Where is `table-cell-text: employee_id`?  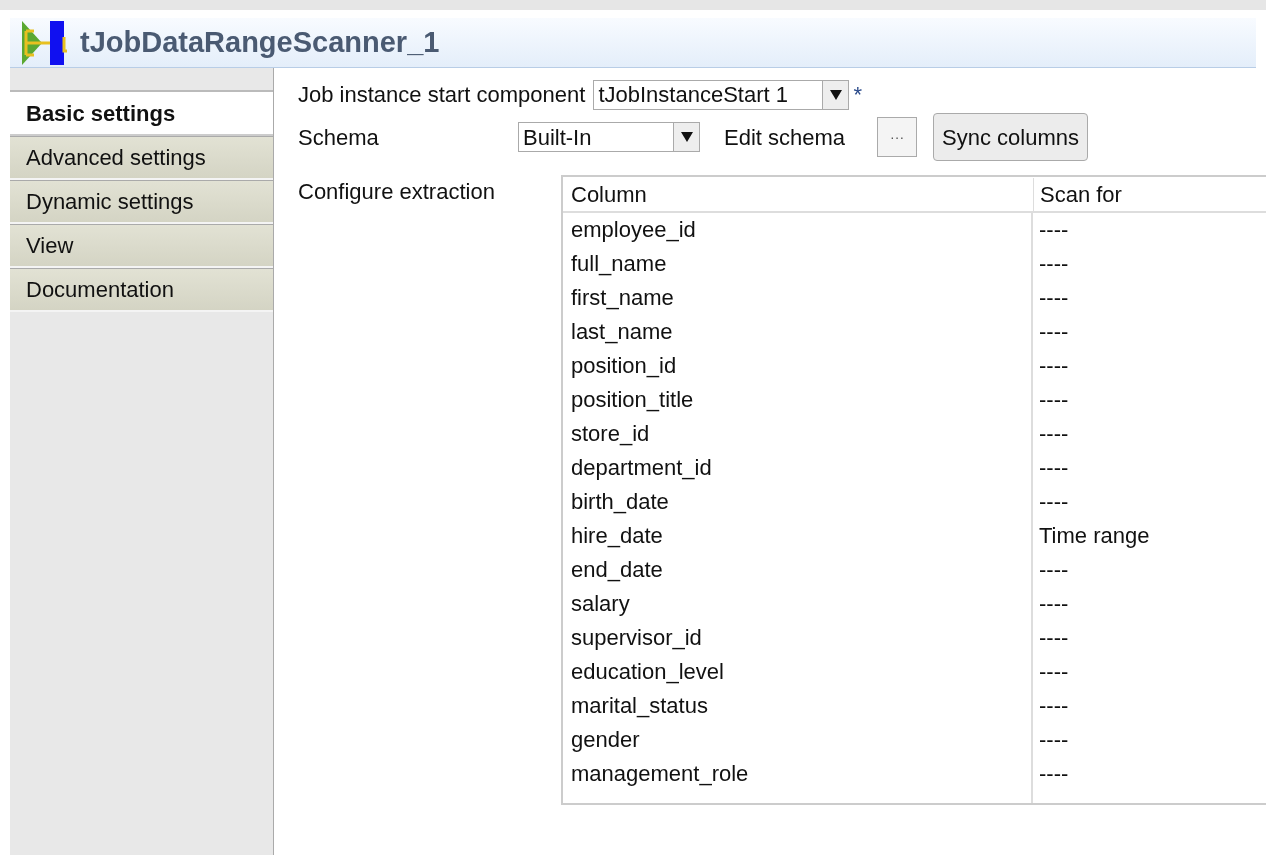 table-cell-text: employee_id is located at coordinates (633, 230).